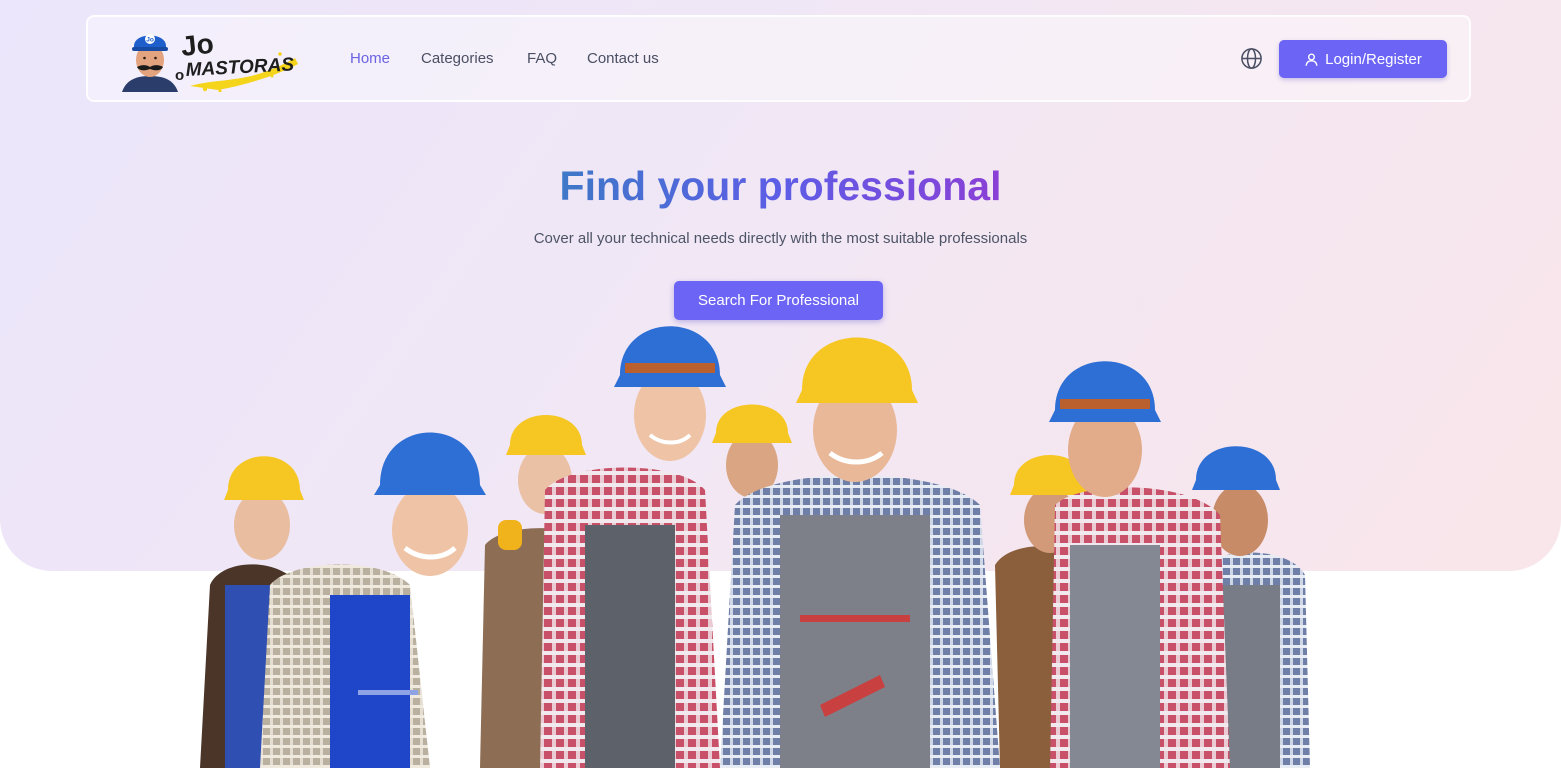 The width and height of the screenshot is (1561, 768). Describe the element at coordinates (1311, 59) in the screenshot. I see `user-icon` at that location.